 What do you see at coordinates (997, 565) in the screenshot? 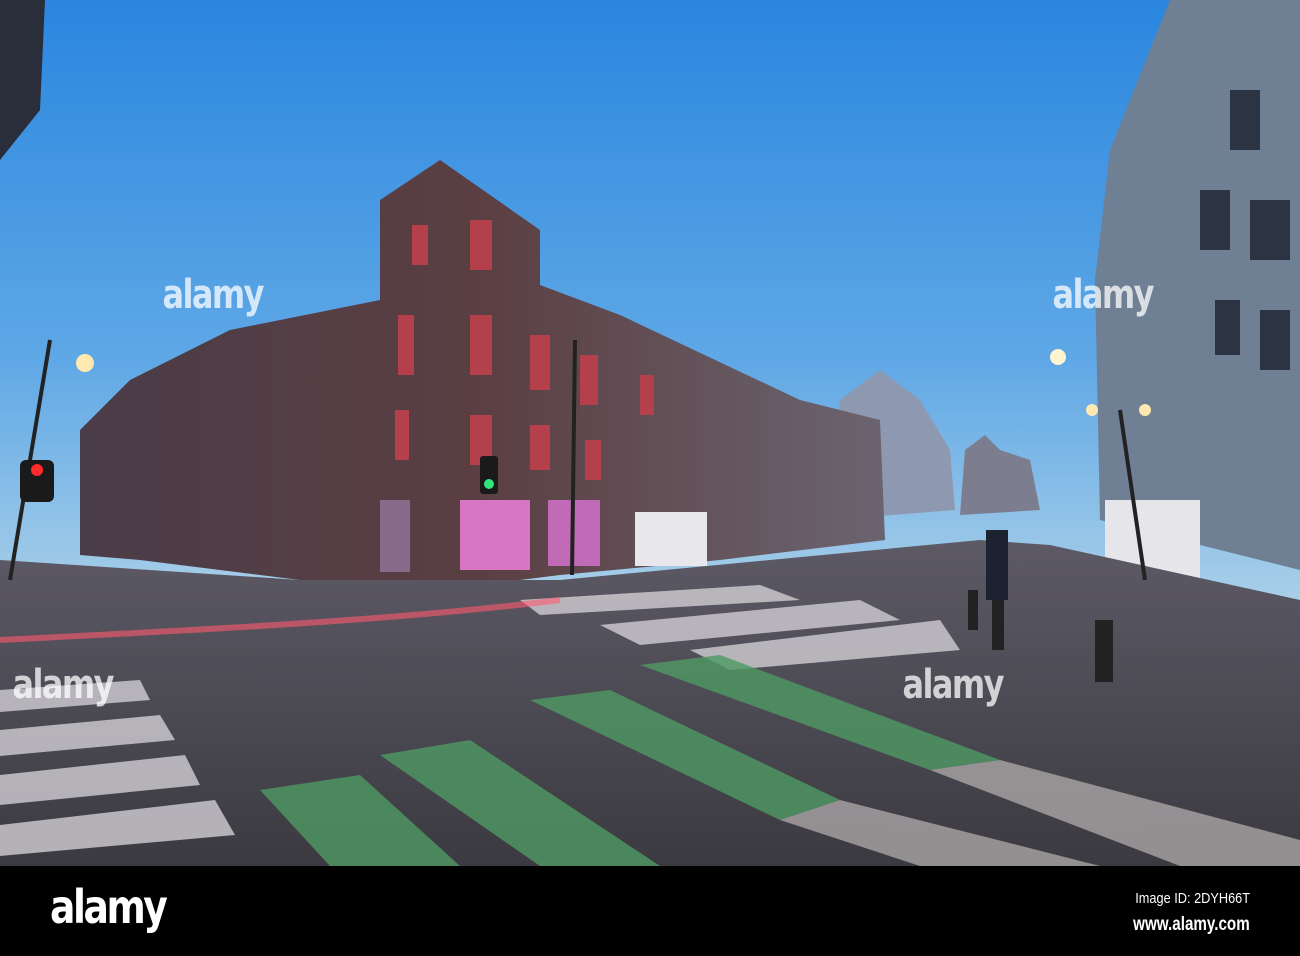
I see `pedestrian` at bounding box center [997, 565].